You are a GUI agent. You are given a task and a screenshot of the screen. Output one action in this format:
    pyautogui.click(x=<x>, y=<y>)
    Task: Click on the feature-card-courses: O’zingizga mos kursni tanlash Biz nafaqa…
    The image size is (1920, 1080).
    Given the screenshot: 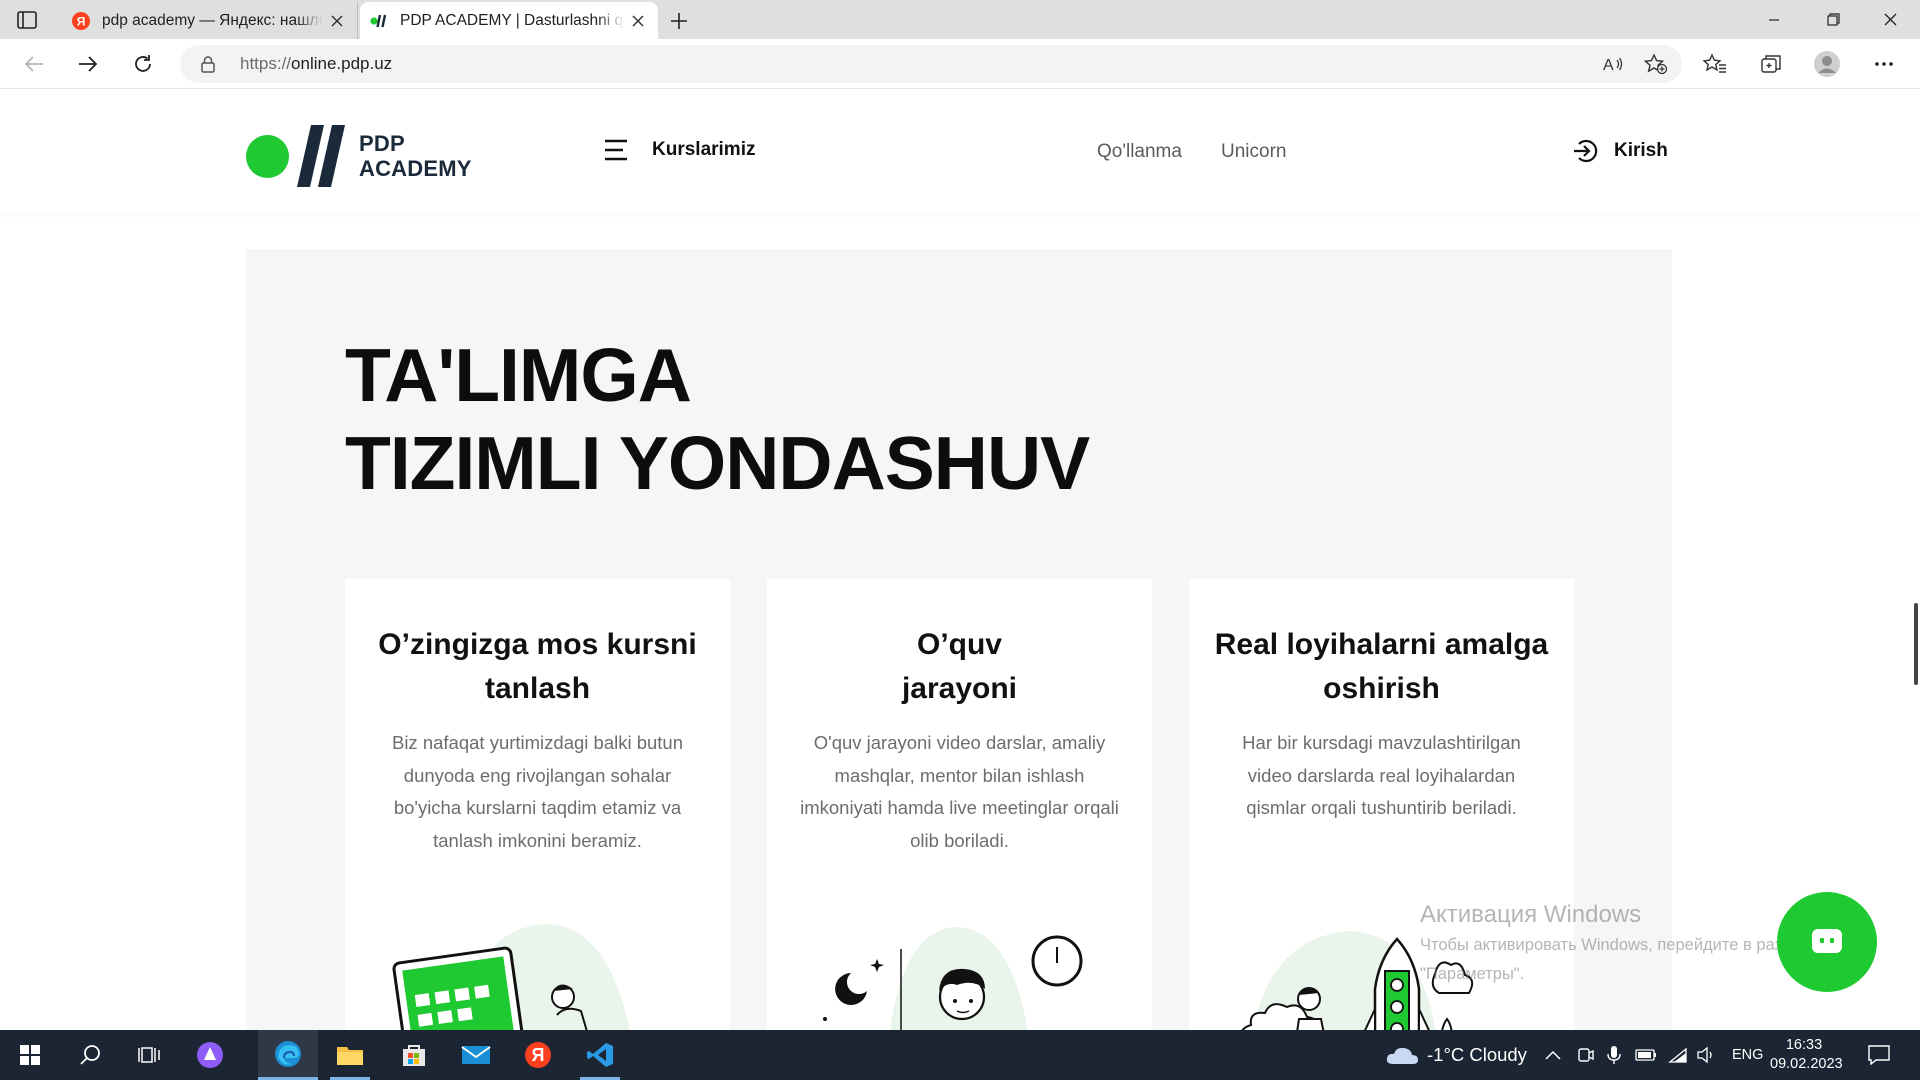 What is the action you would take?
    pyautogui.click(x=537, y=804)
    